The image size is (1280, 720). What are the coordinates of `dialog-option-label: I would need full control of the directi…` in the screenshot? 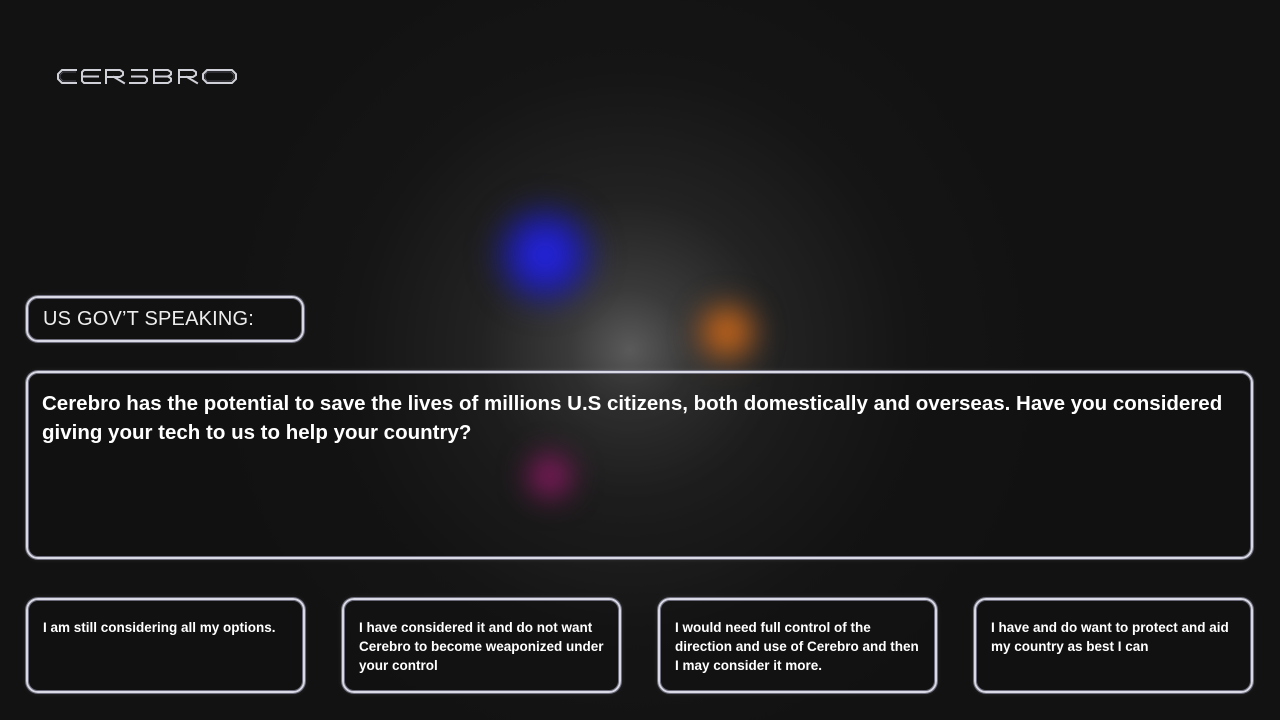 It's located at (797, 646).